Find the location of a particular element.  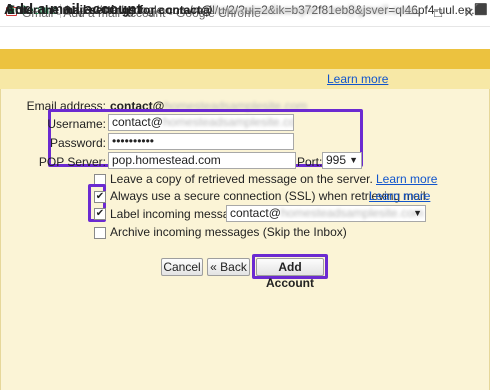

page-header is located at coordinates (245, 59).